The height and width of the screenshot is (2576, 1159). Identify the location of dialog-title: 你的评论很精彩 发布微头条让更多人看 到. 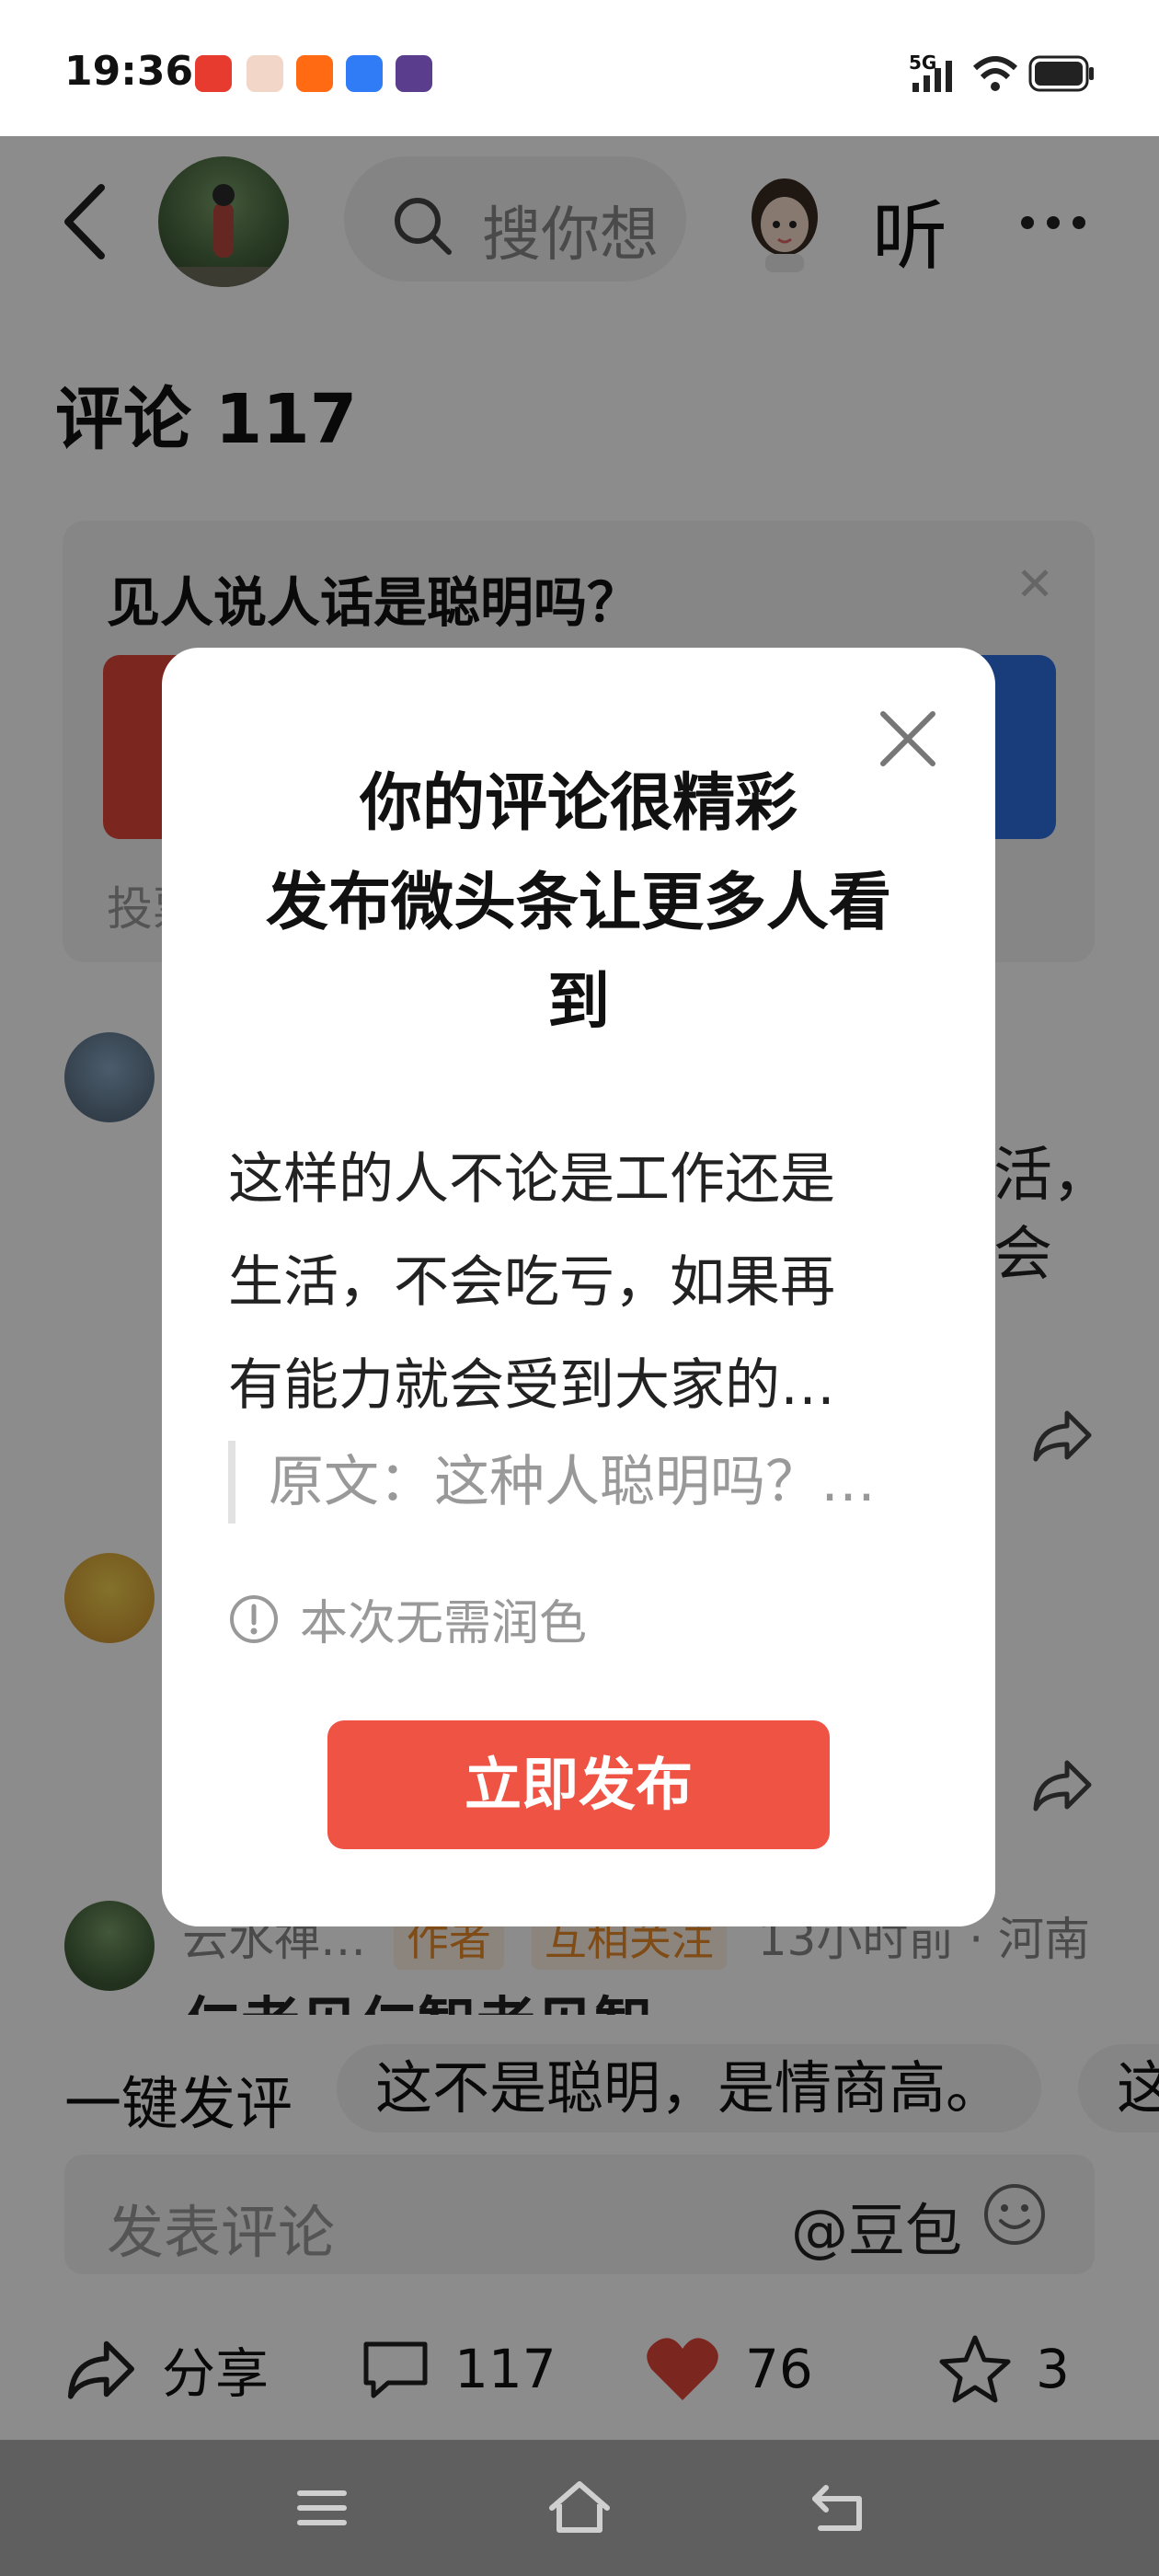
(578, 903).